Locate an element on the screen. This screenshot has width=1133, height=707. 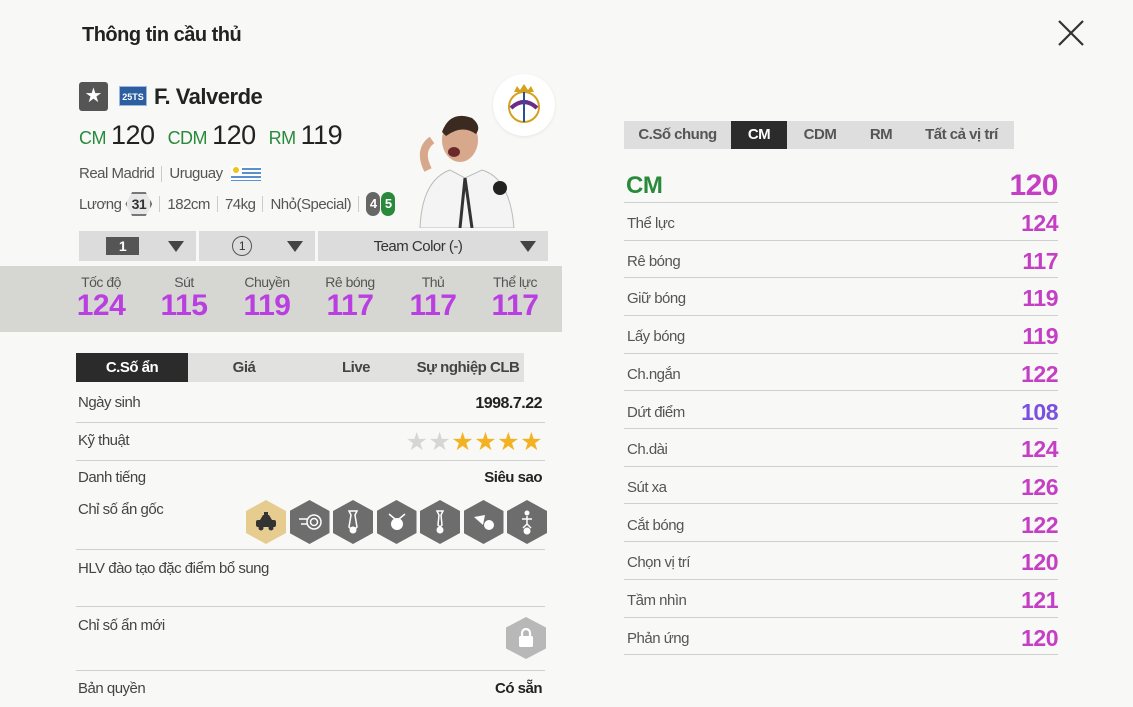
club-row: Real Madrid Uruguay is located at coordinates (170, 173).